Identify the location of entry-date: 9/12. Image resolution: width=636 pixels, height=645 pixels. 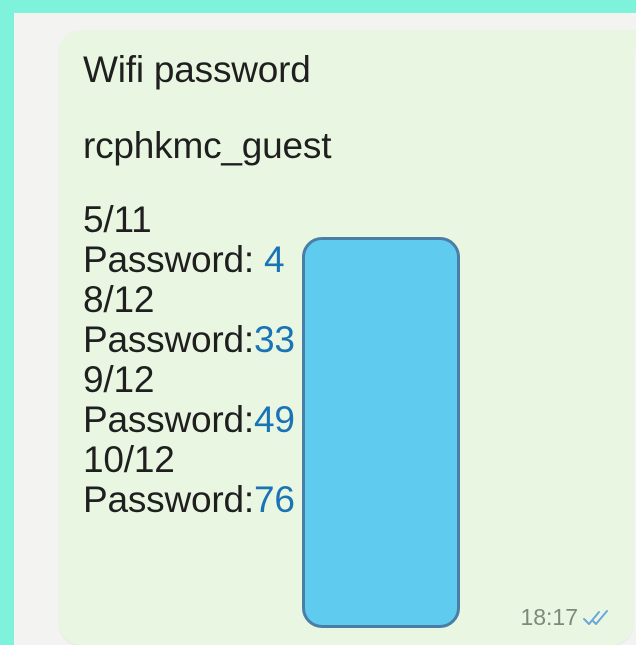
(119, 379).